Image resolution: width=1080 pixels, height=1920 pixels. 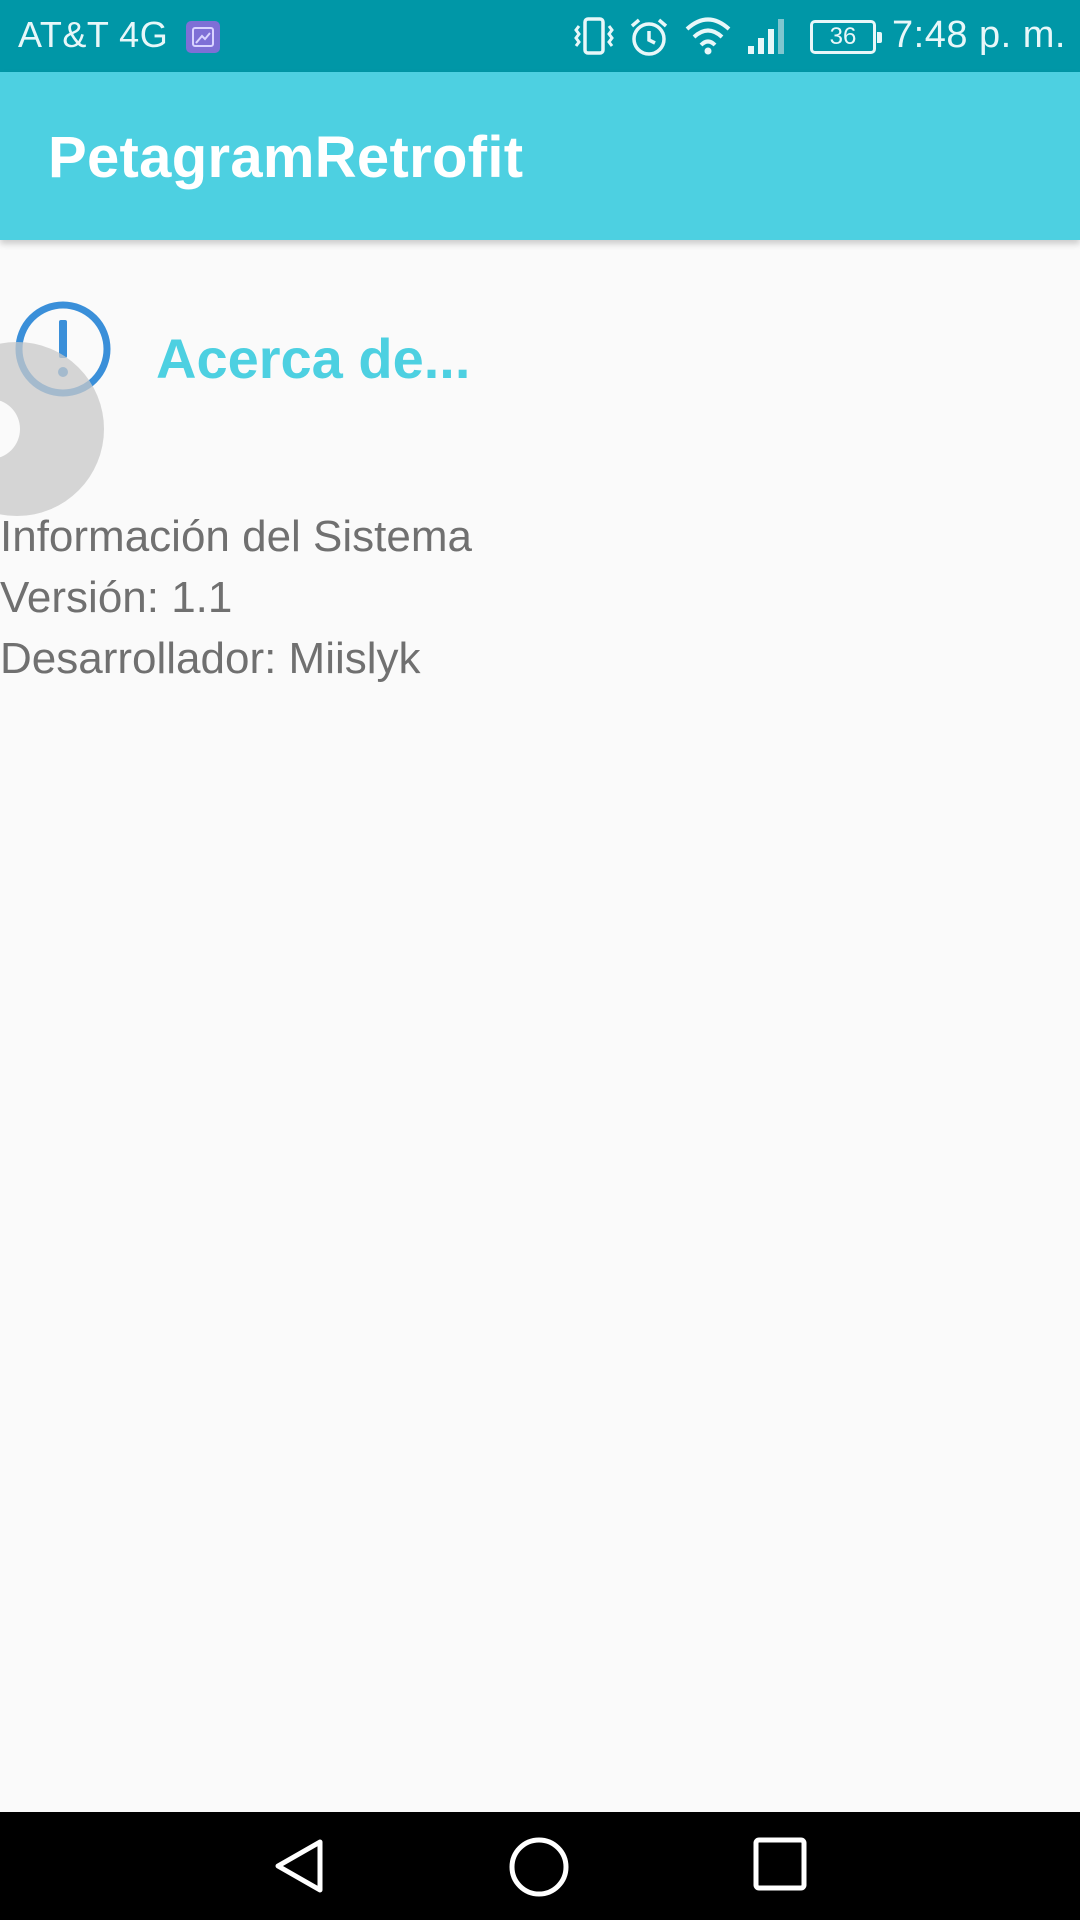 What do you see at coordinates (539, 1869) in the screenshot?
I see `home-icon` at bounding box center [539, 1869].